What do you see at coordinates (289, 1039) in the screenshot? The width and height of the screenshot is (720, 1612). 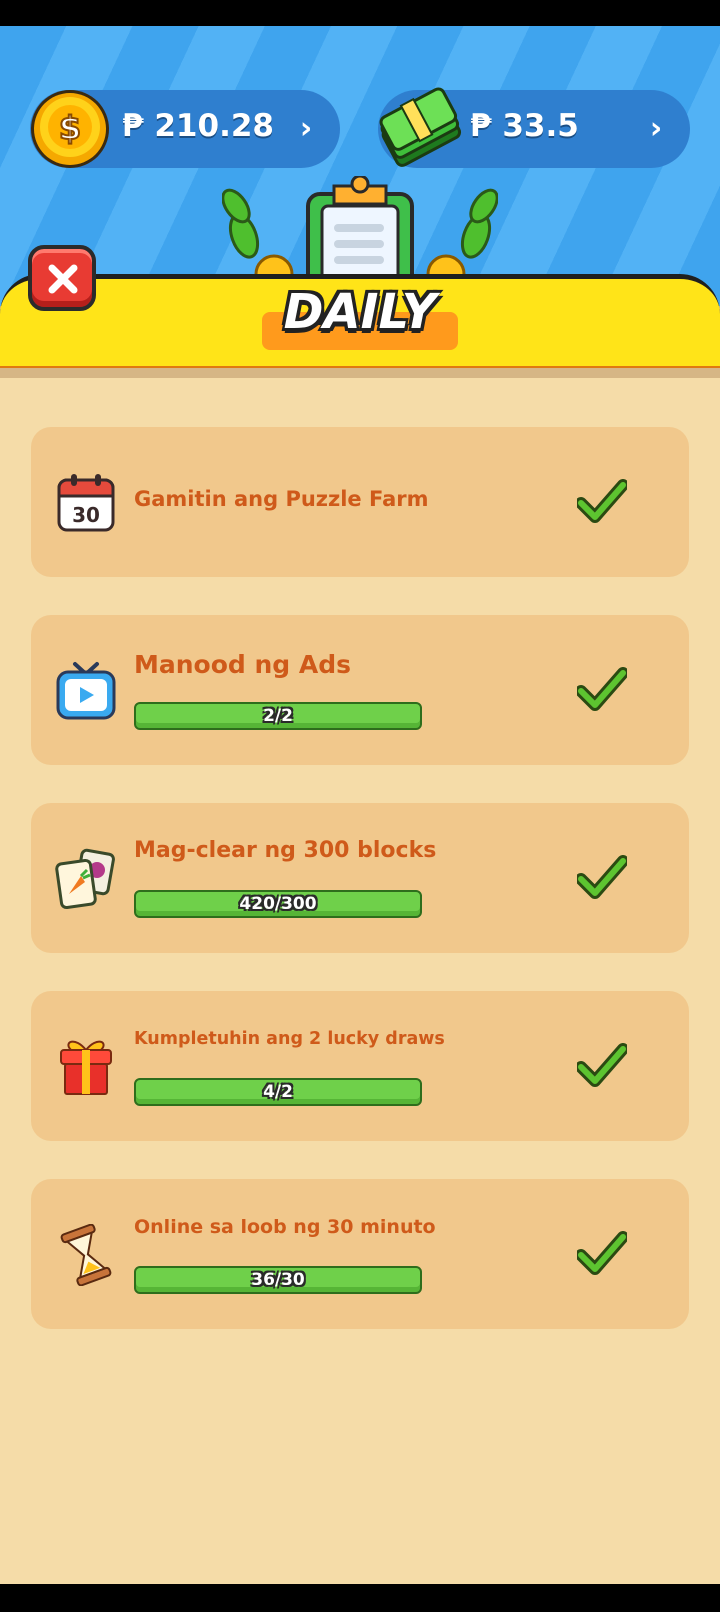 I see `task-title: Kumpletuhin ang 2 lucky draws` at bounding box center [289, 1039].